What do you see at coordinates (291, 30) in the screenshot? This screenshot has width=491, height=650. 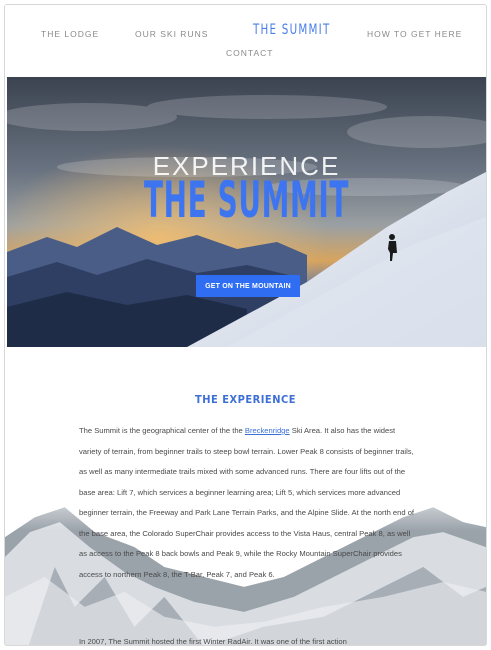 I see `brand-logo: THE SUMMIT` at bounding box center [291, 30].